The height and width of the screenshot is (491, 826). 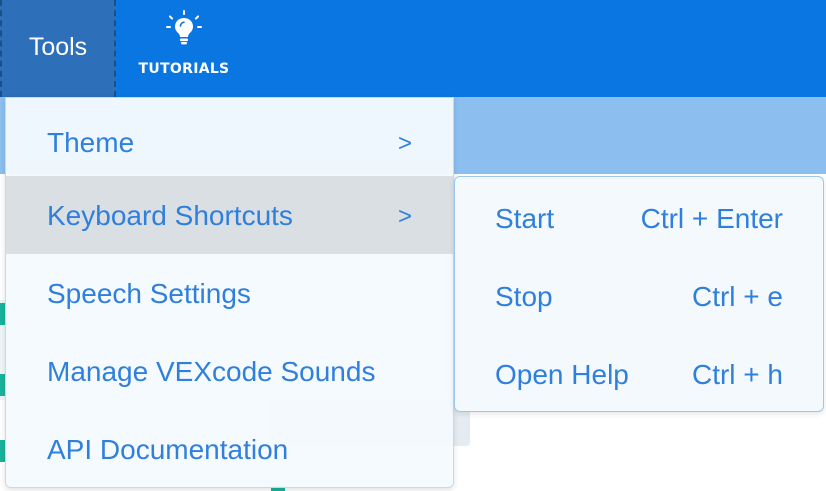 I want to click on menu-item-manage-sounds: Manage VEXcode Sounds, so click(x=229, y=371).